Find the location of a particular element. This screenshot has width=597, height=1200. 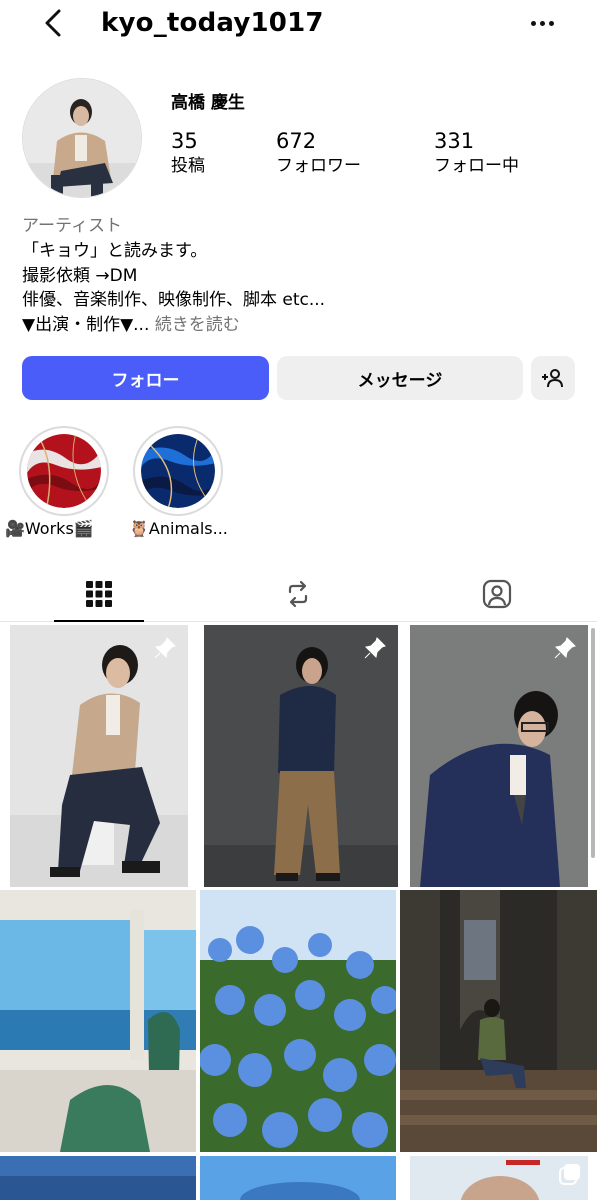

more-options-button is located at coordinates (542, 23).